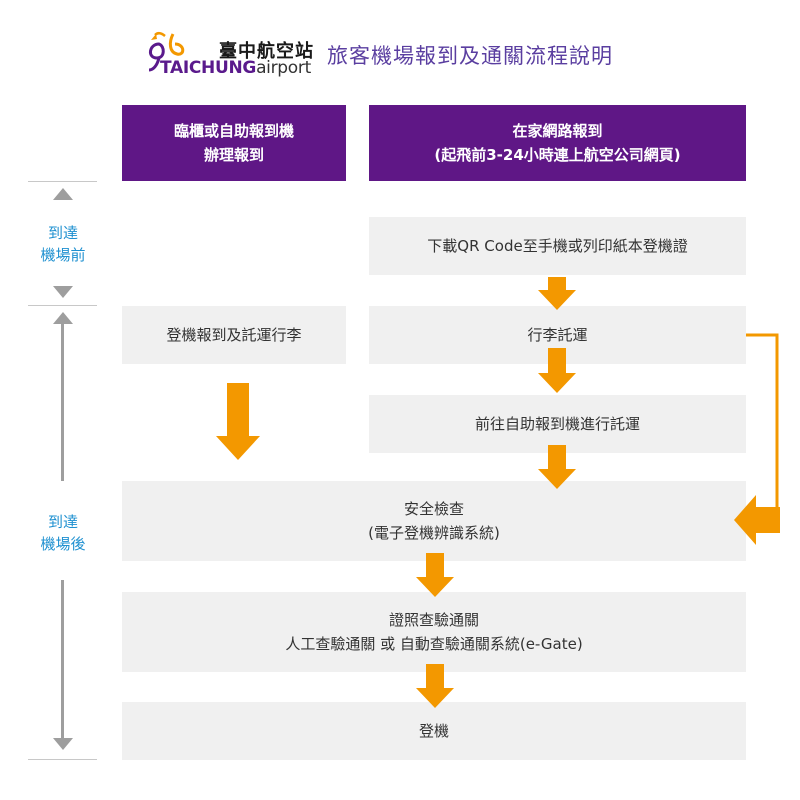 The width and height of the screenshot is (800, 800). I want to click on side-route-line, so click(762, 420).